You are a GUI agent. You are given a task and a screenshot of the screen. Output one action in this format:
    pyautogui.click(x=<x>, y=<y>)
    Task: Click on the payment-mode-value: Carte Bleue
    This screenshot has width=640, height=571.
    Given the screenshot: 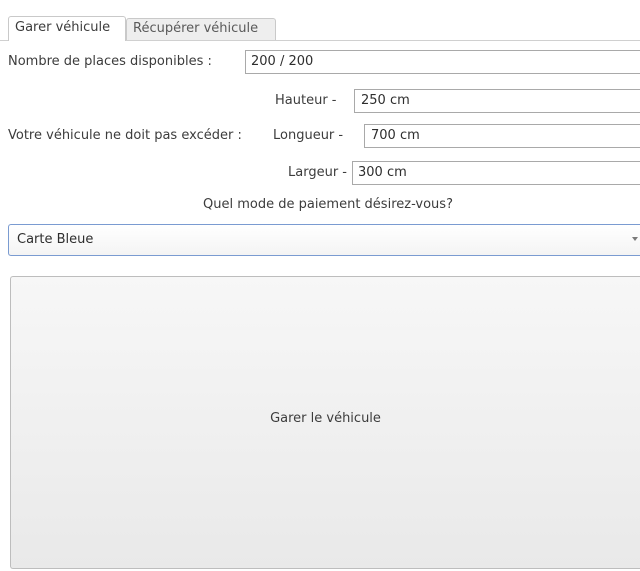 What is the action you would take?
    pyautogui.click(x=55, y=239)
    